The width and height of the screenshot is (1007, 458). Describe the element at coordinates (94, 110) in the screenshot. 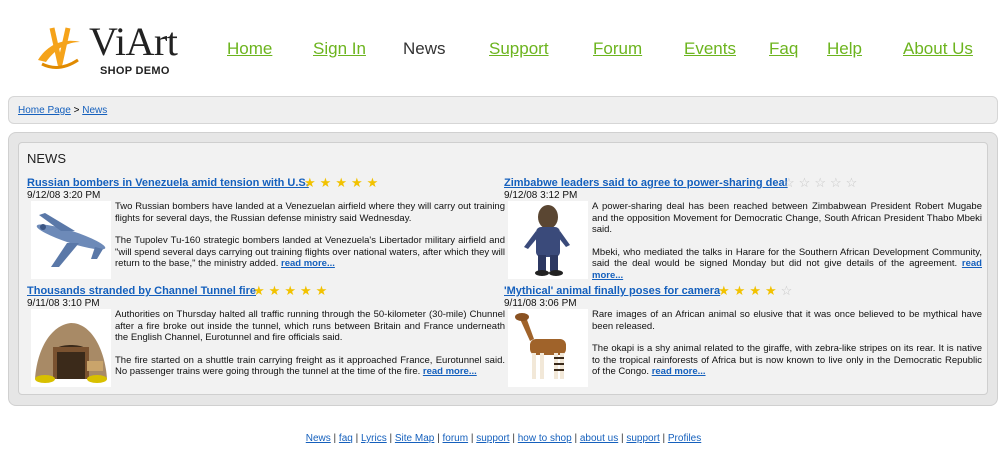

I see `breadcrumb-current: News` at that location.